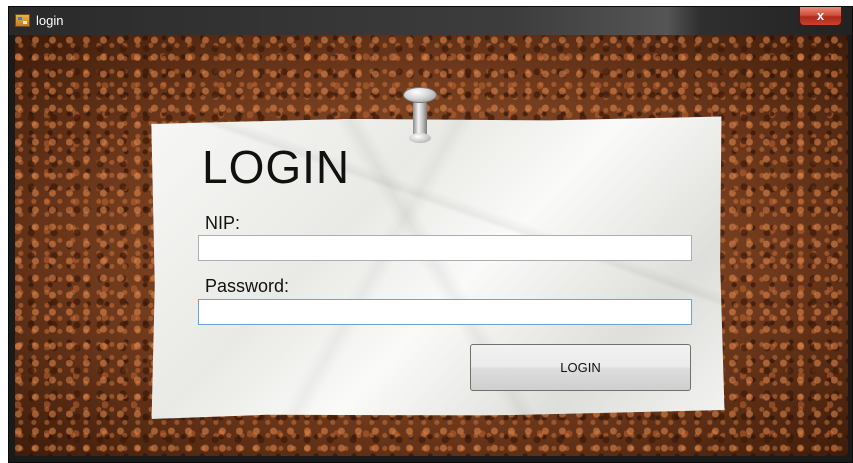  What do you see at coordinates (22, 20) in the screenshot?
I see `app-window-icon` at bounding box center [22, 20].